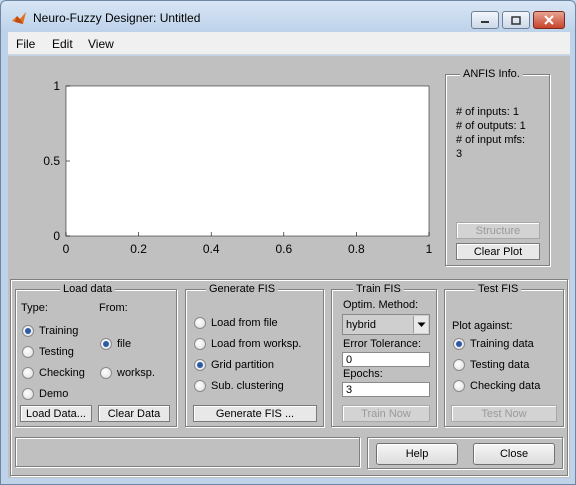  What do you see at coordinates (289, 43) in the screenshot?
I see `menu-bar: File Edit View` at bounding box center [289, 43].